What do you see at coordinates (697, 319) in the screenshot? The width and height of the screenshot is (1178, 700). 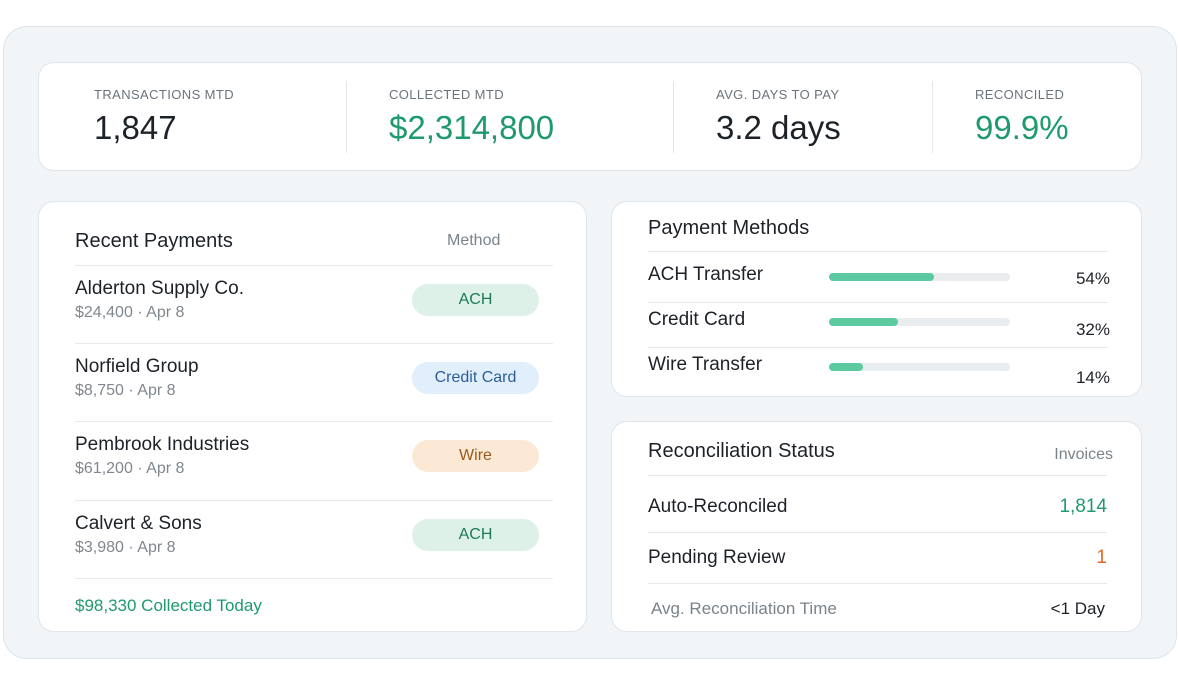 I see `method-label: Credit Card` at bounding box center [697, 319].